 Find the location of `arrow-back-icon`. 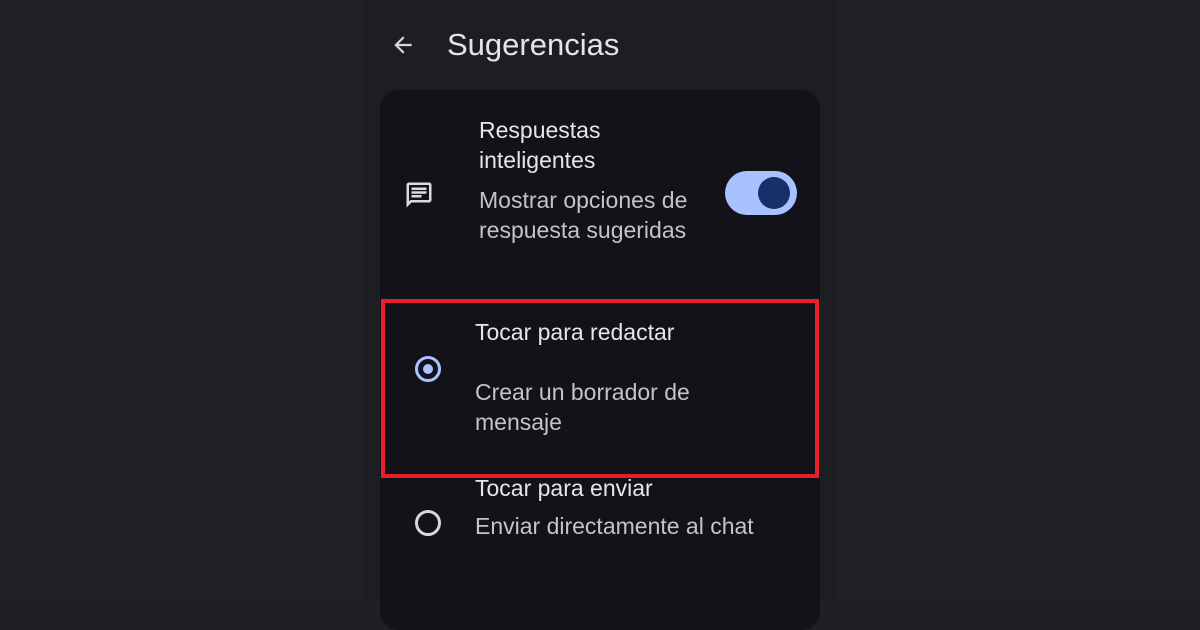

arrow-back-icon is located at coordinates (403, 45).